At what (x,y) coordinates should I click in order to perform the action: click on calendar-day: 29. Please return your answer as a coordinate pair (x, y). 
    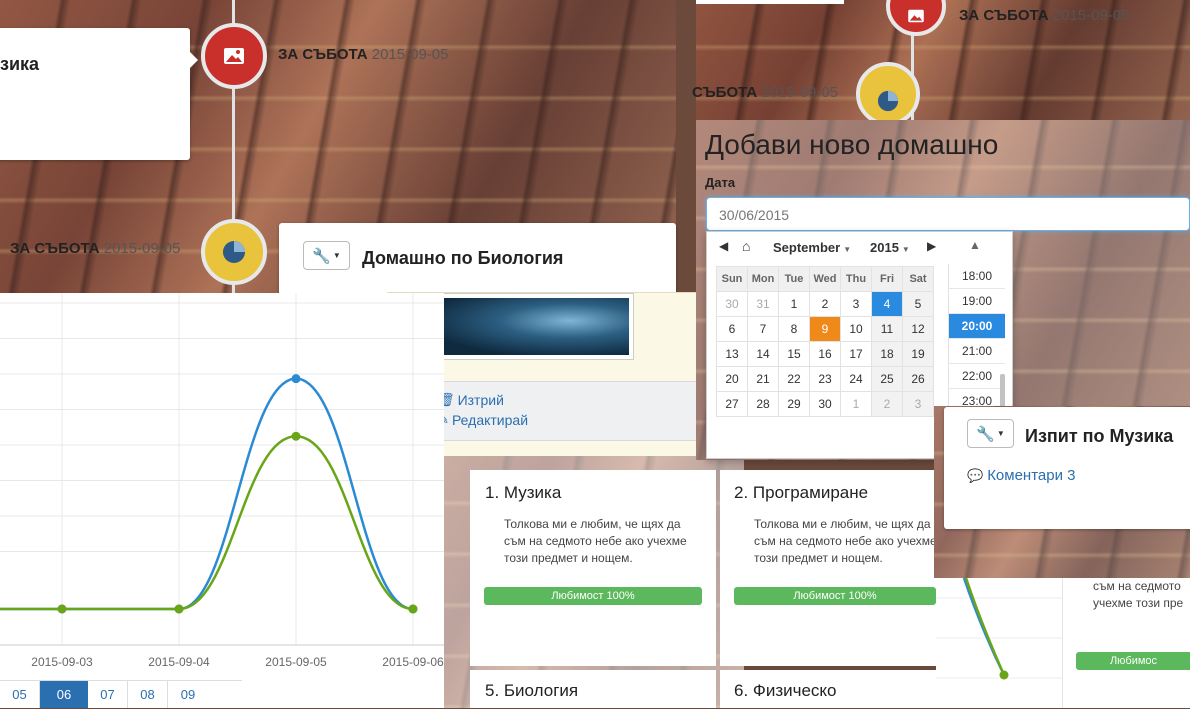
    Looking at the image, I should click on (794, 404).